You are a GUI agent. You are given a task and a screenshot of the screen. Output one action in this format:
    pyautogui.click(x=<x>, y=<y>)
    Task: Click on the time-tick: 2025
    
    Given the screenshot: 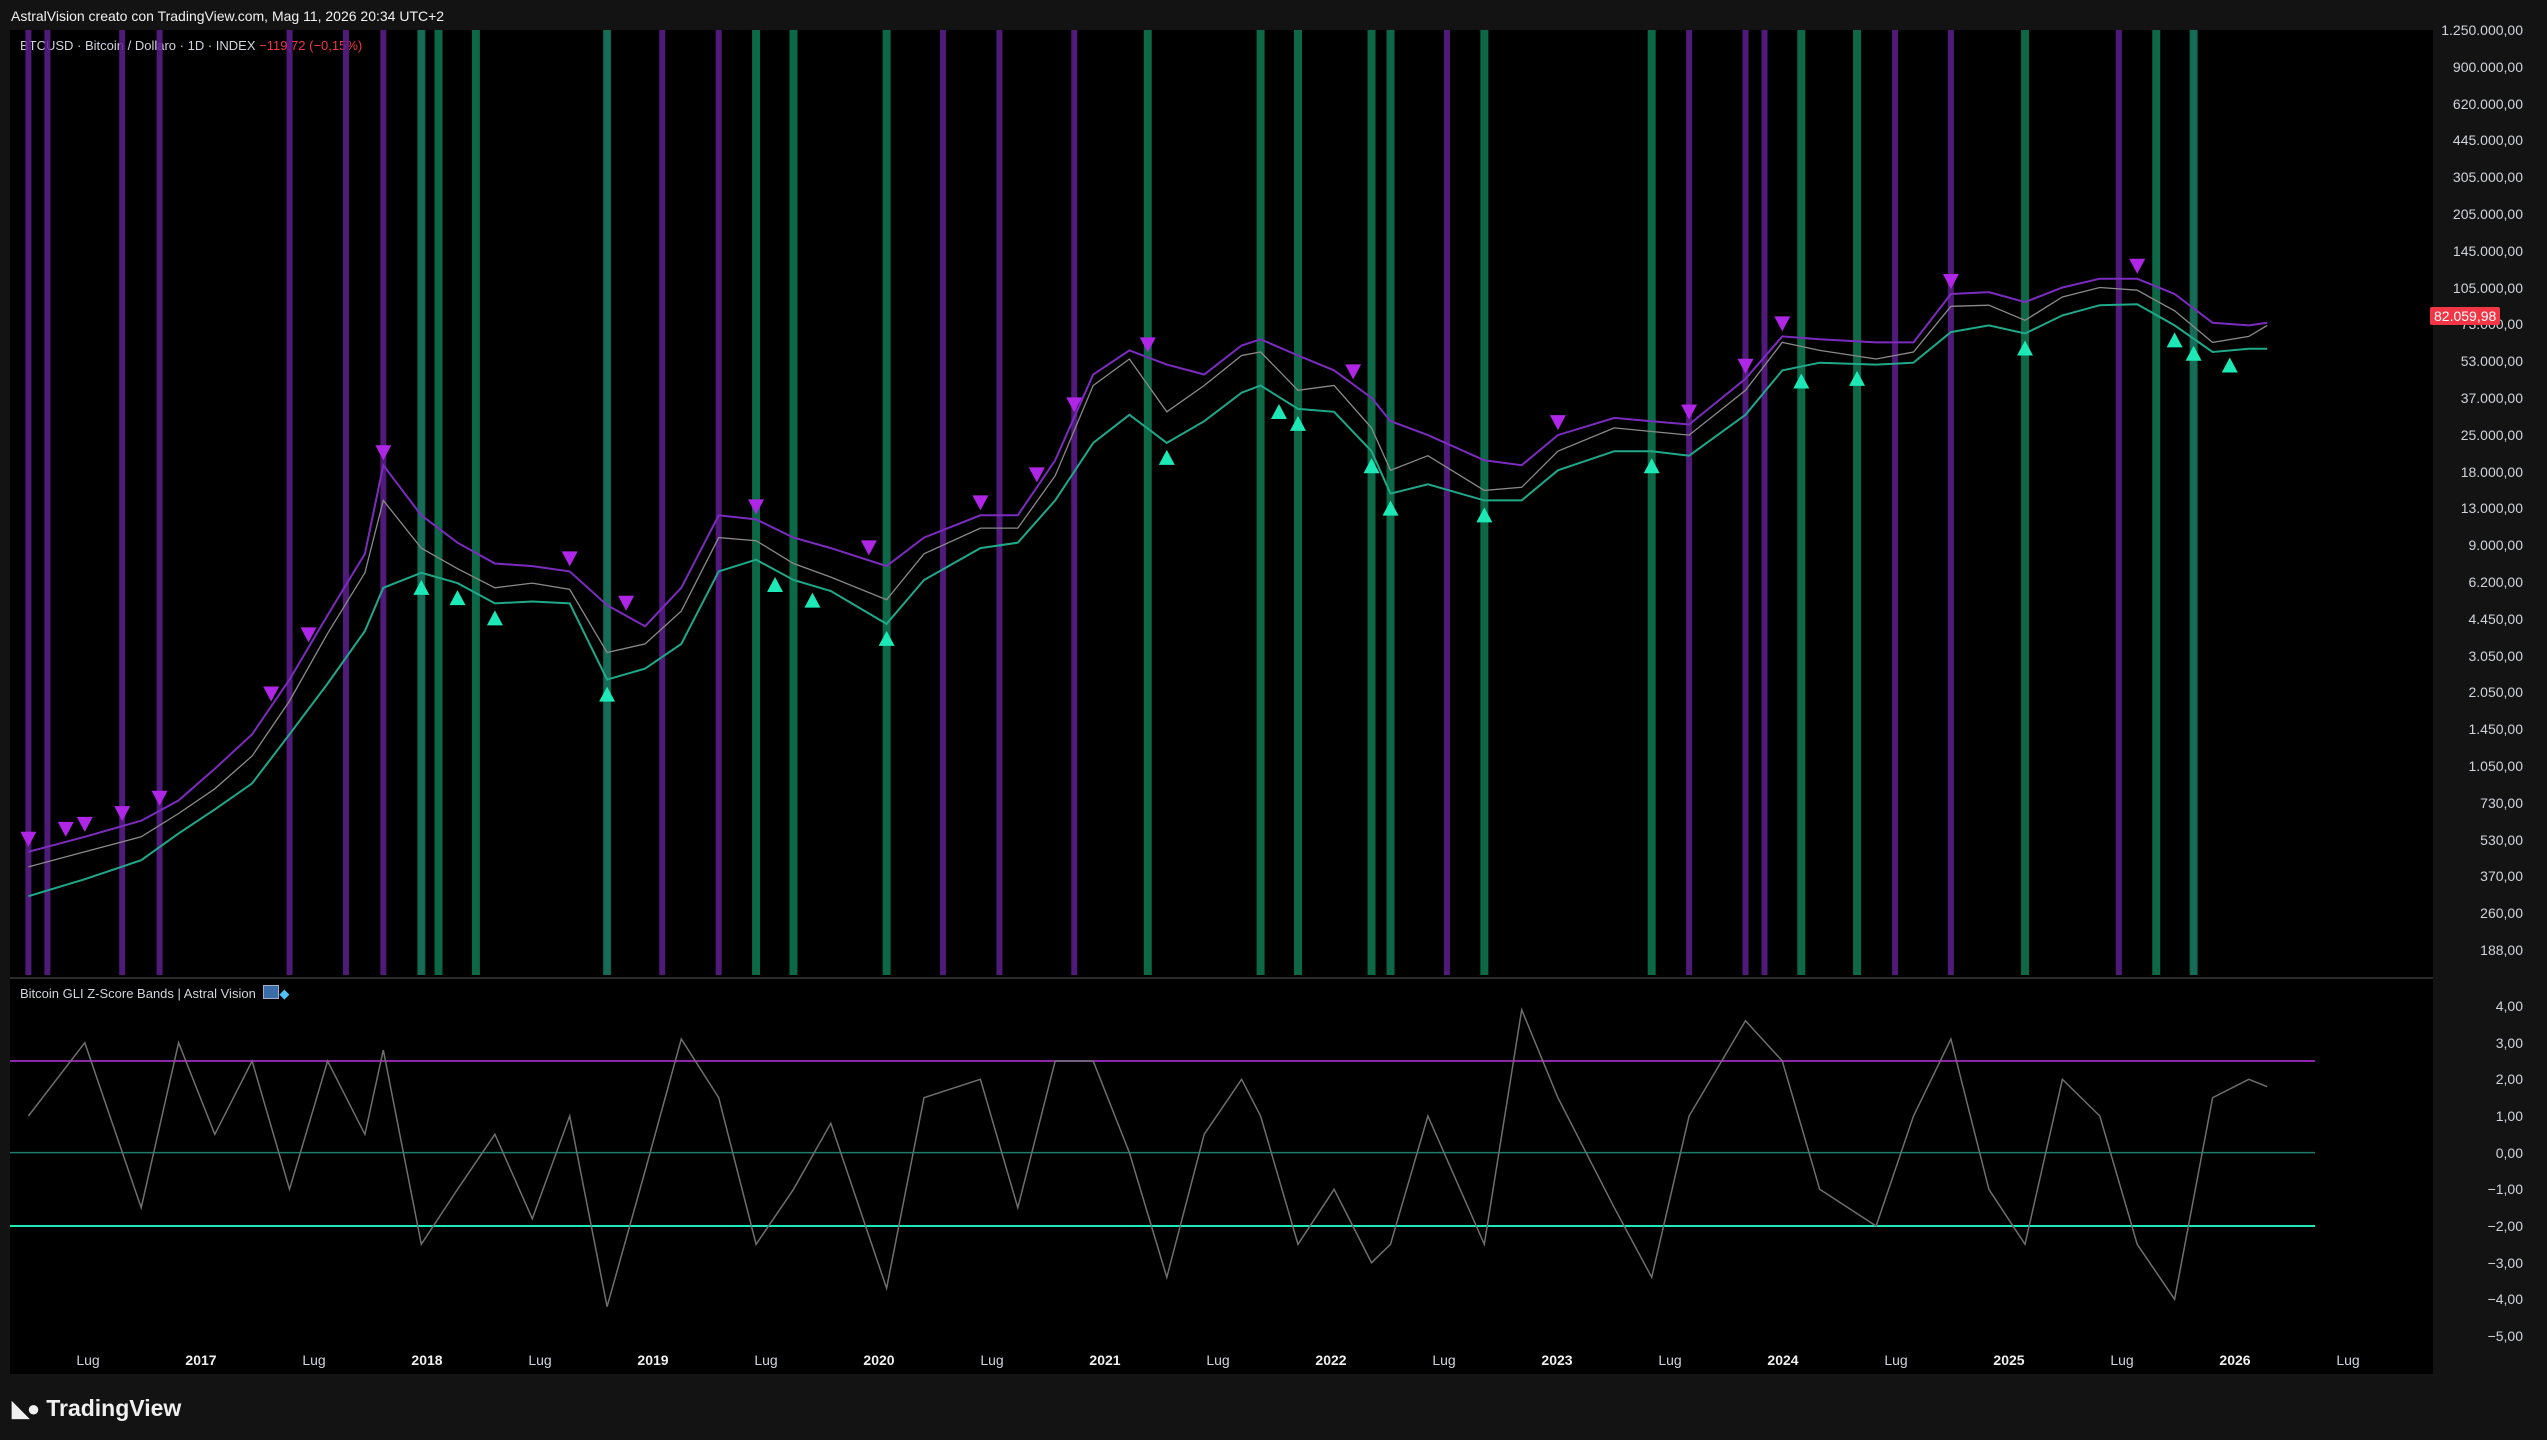 What is the action you would take?
    pyautogui.click(x=2009, y=1360)
    